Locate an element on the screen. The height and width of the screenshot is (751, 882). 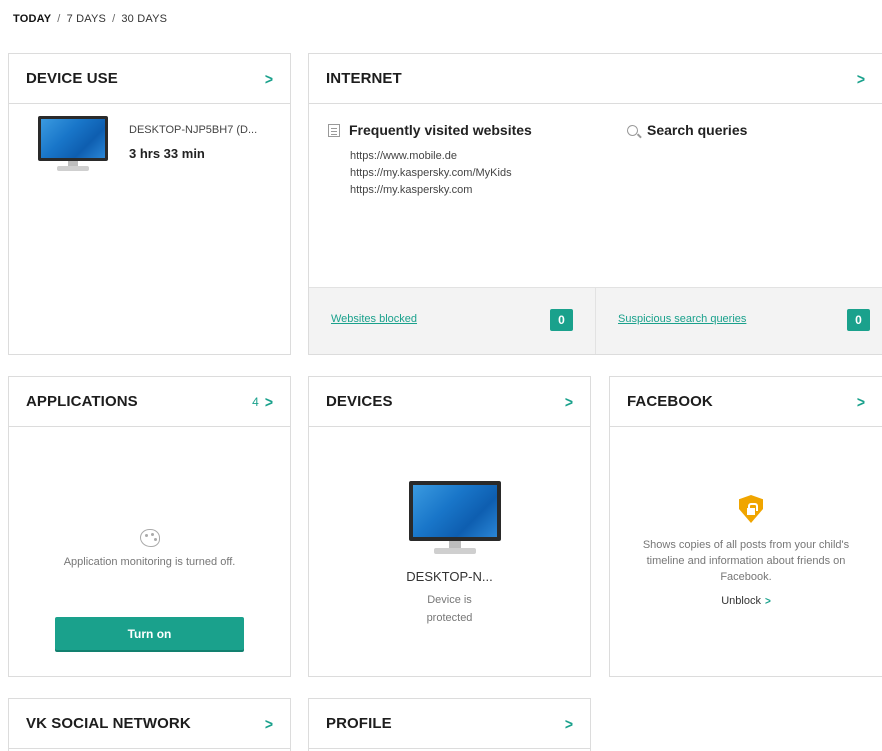
device-use-title: DEVICE USE is located at coordinates (72, 78).